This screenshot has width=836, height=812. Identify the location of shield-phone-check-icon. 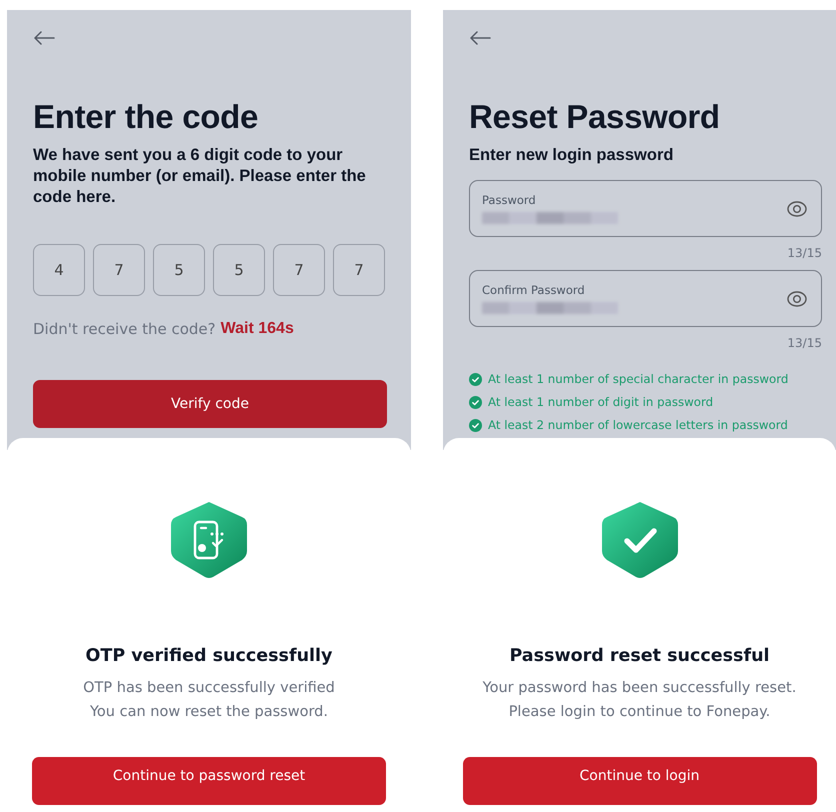
(209, 540).